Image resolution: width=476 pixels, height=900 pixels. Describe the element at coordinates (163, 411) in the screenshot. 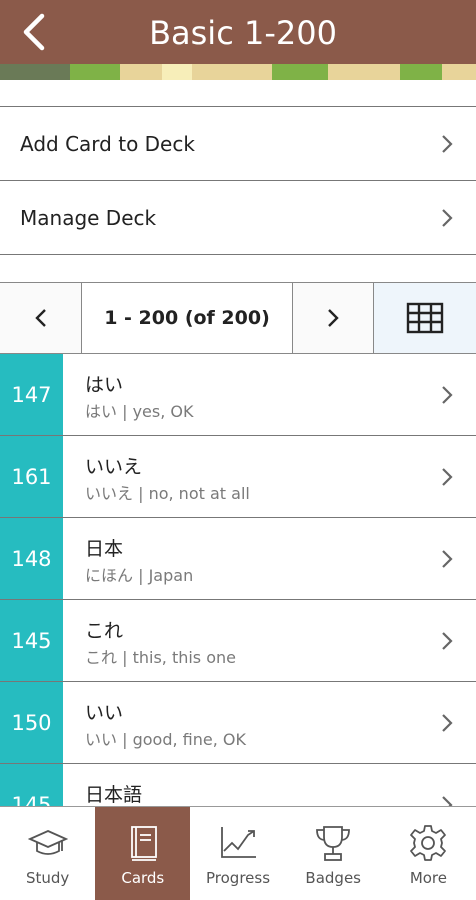

I see `card-meaning: yes, OK` at that location.